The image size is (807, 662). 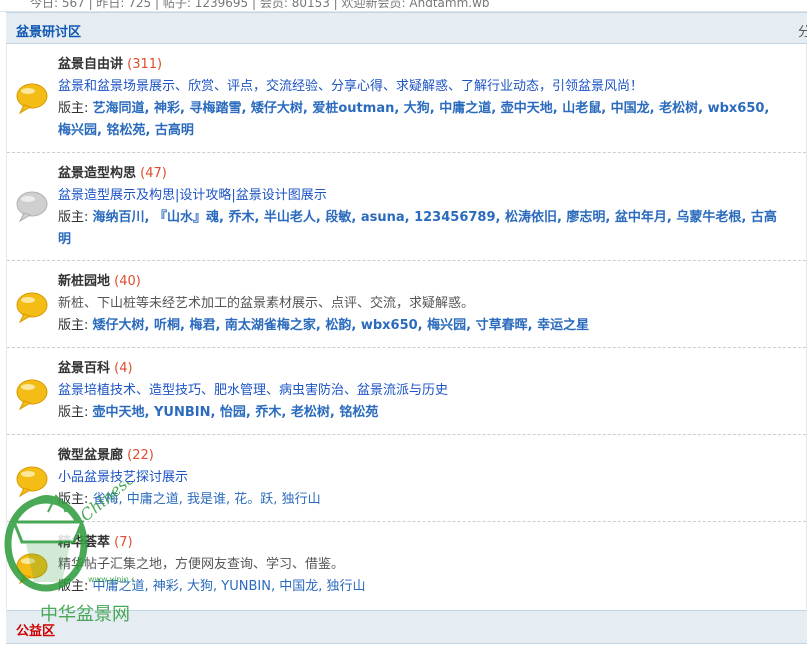 I want to click on forum-description: 盆景培植技术、造型技巧、肥水管理、病虫害防治、盆景流派与历史, so click(x=253, y=390).